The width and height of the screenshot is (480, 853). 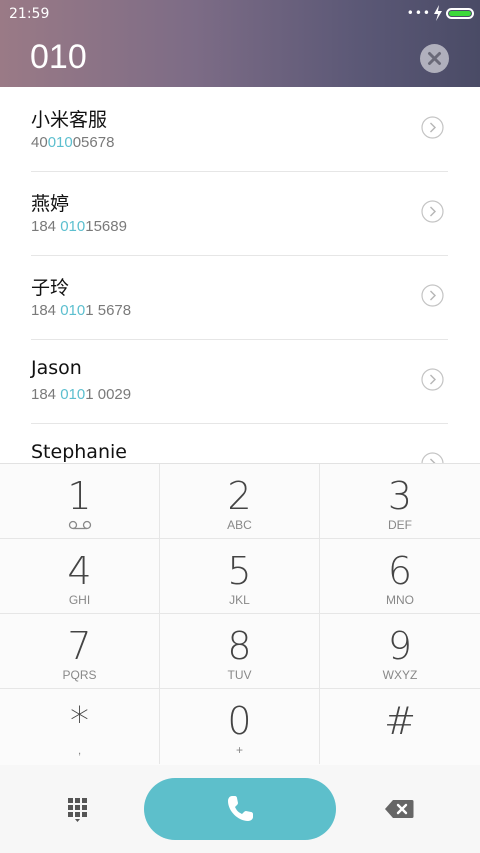 I want to click on backspace-icon, so click(x=399, y=809).